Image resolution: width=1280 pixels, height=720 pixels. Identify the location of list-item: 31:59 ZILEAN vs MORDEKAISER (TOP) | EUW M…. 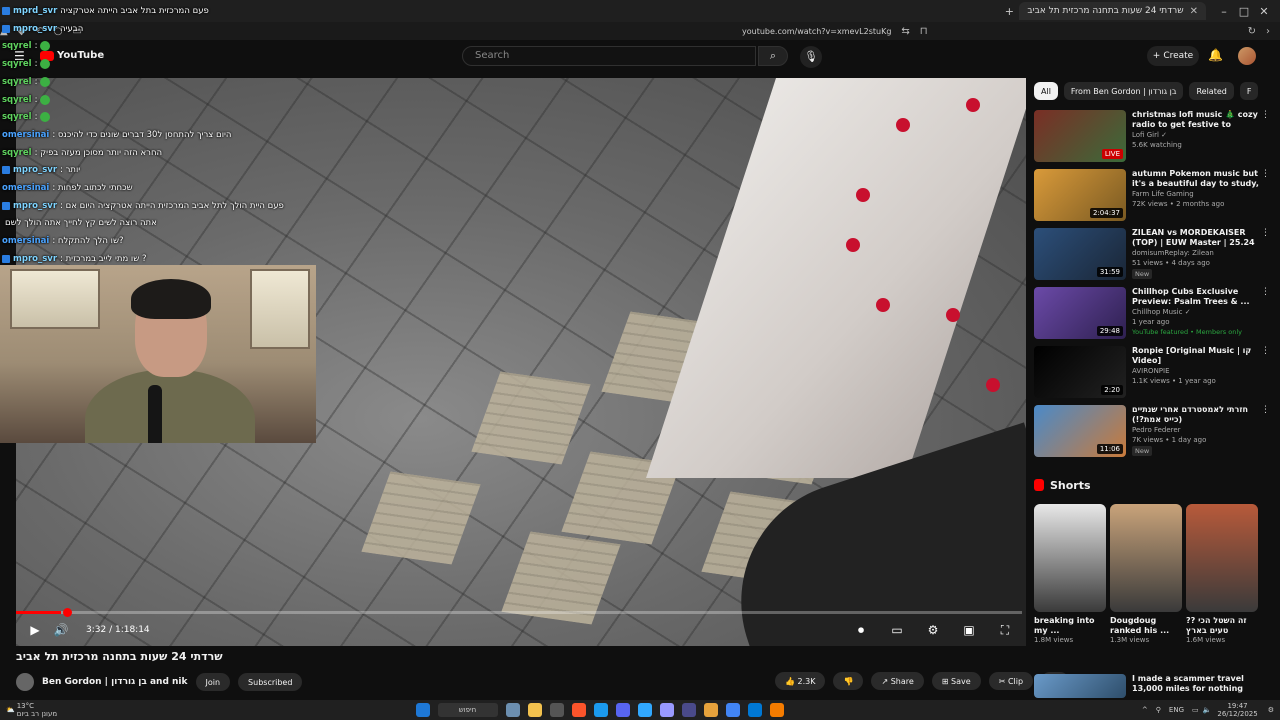
(1152, 255).